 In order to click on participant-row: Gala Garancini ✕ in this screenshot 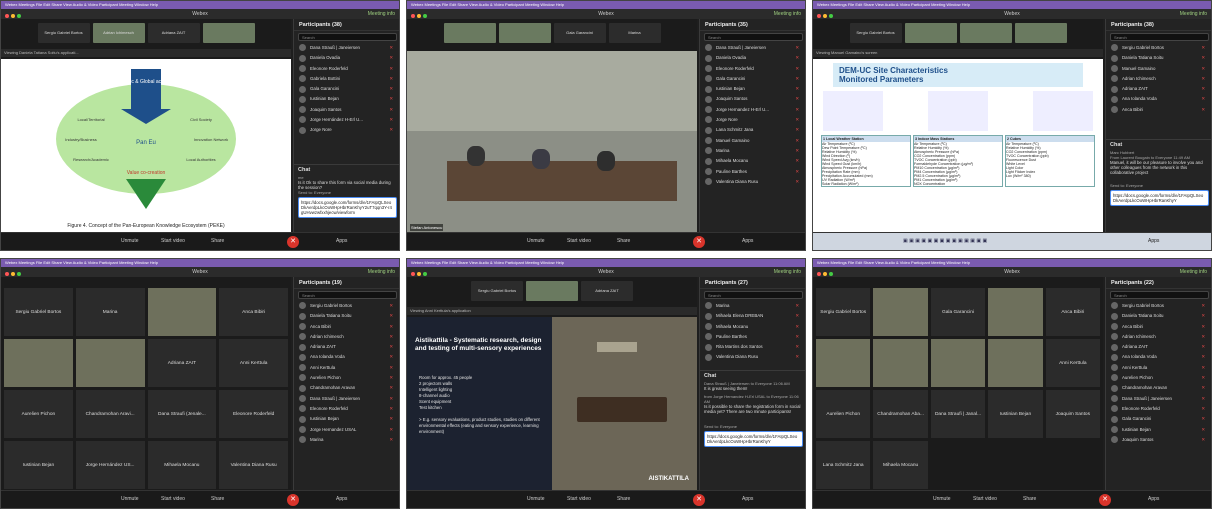, I will do `click(346, 89)`.